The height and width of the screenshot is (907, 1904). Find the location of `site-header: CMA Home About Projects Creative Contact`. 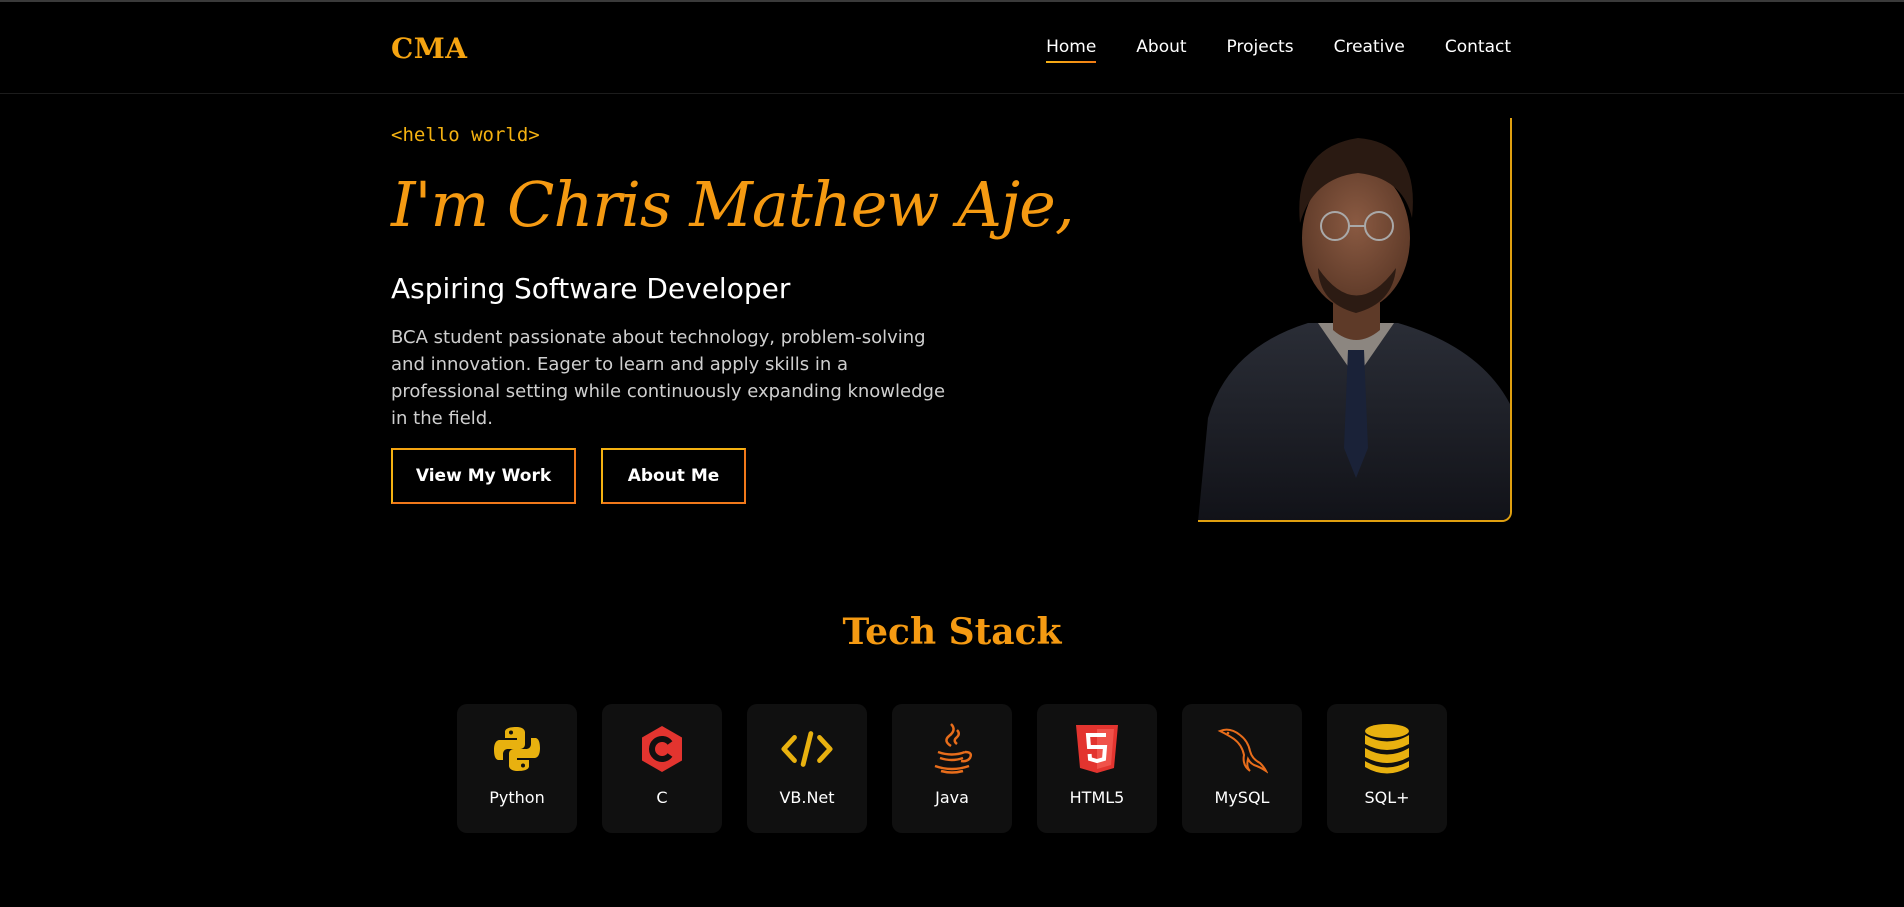

site-header: CMA Home About Projects Creative Contact is located at coordinates (952, 48).